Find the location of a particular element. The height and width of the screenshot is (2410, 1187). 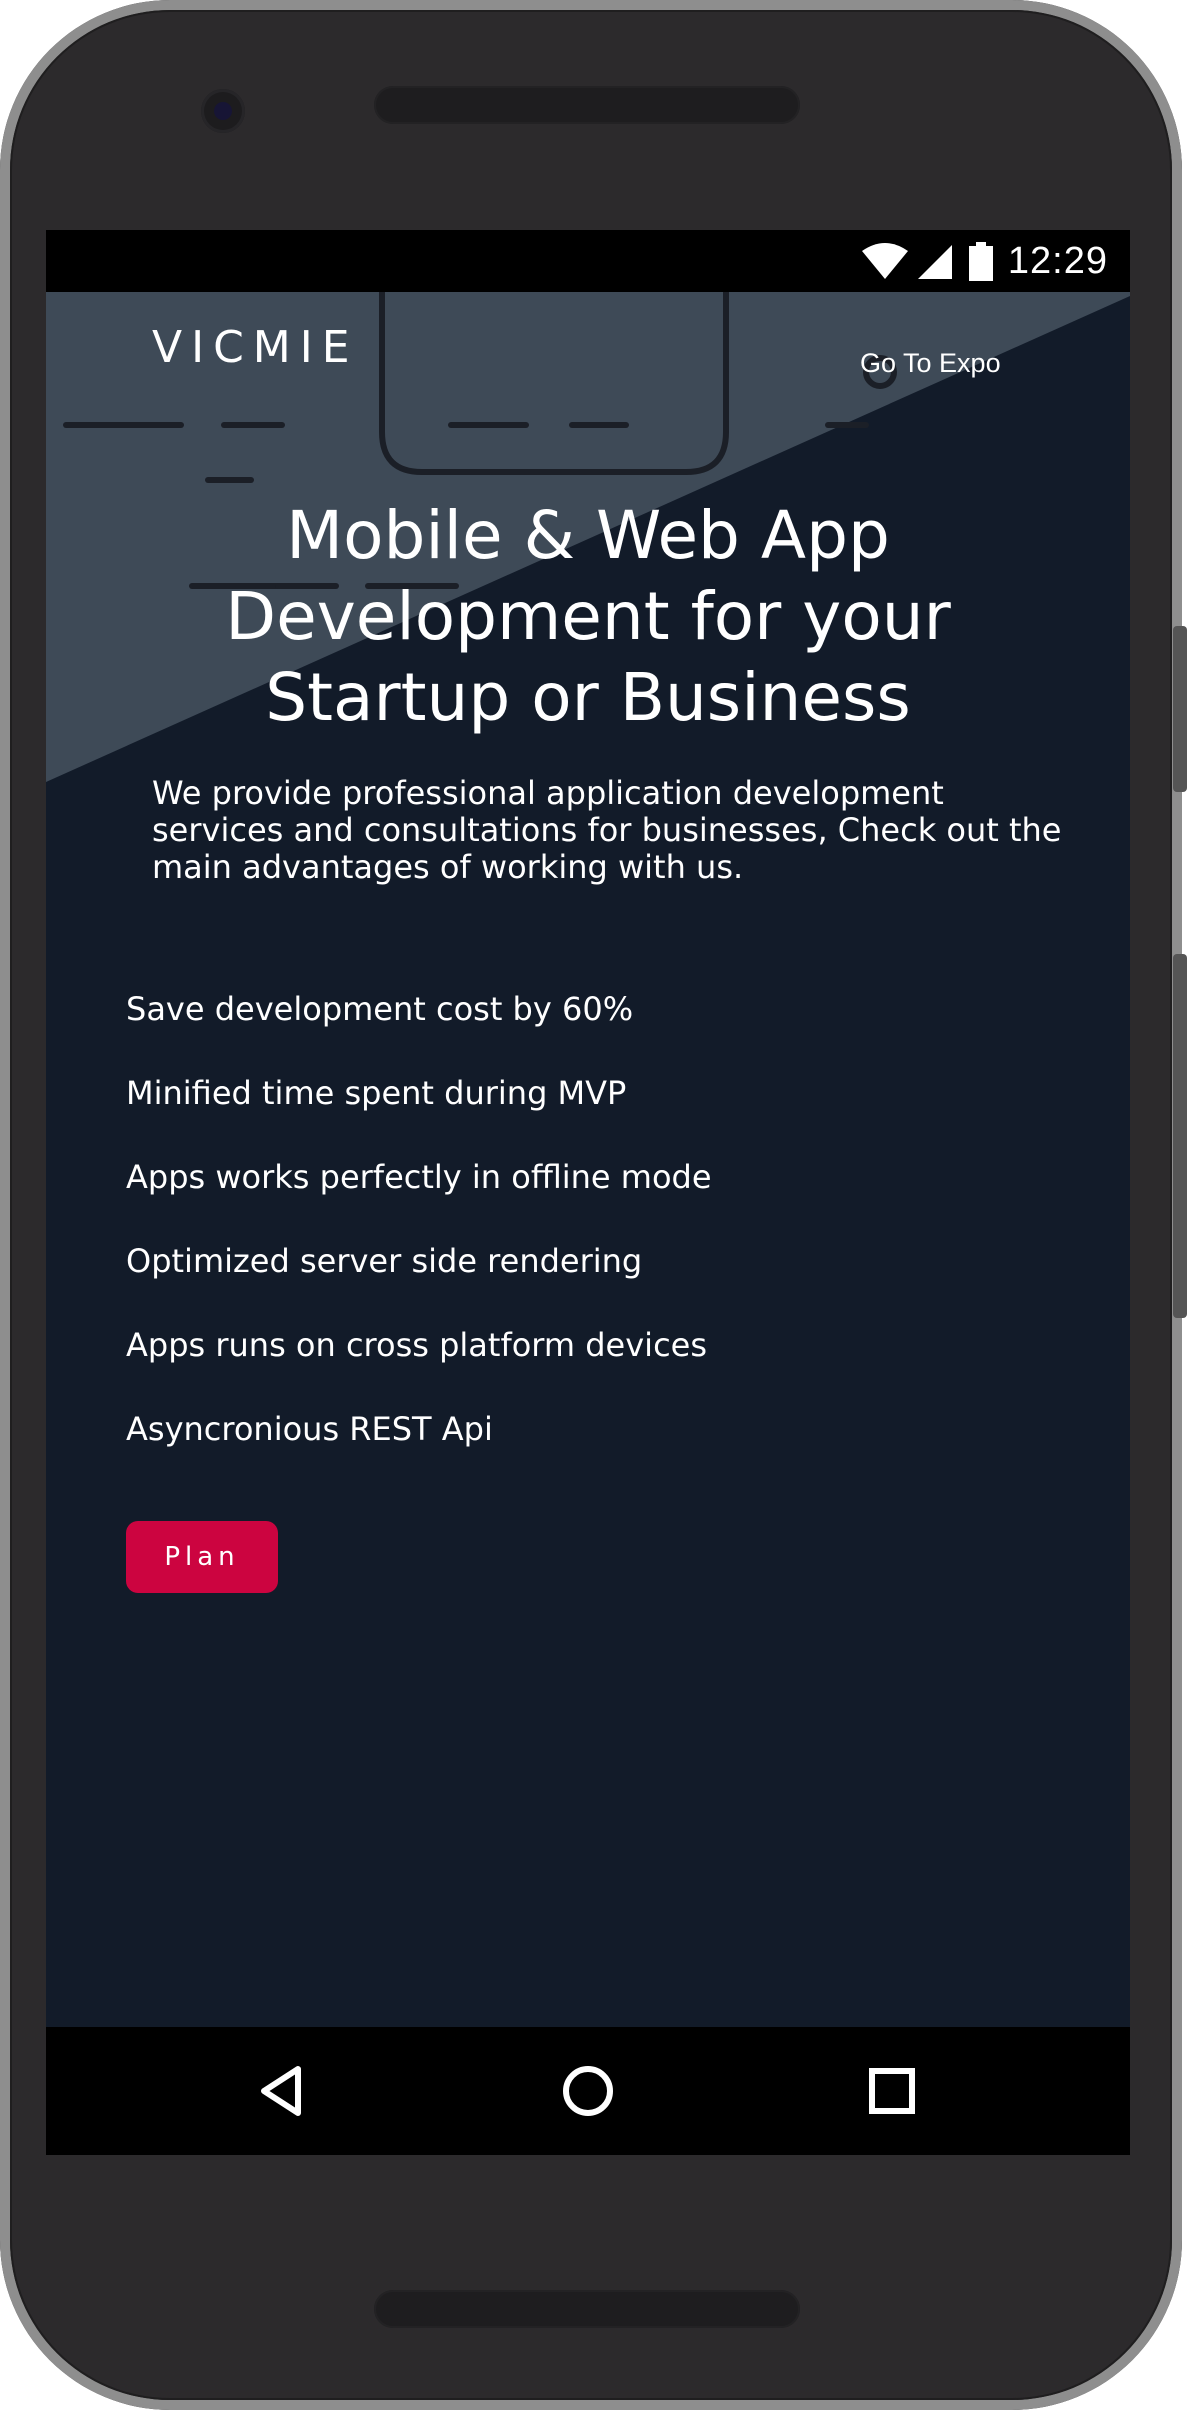

back-button is located at coordinates (284, 2091).